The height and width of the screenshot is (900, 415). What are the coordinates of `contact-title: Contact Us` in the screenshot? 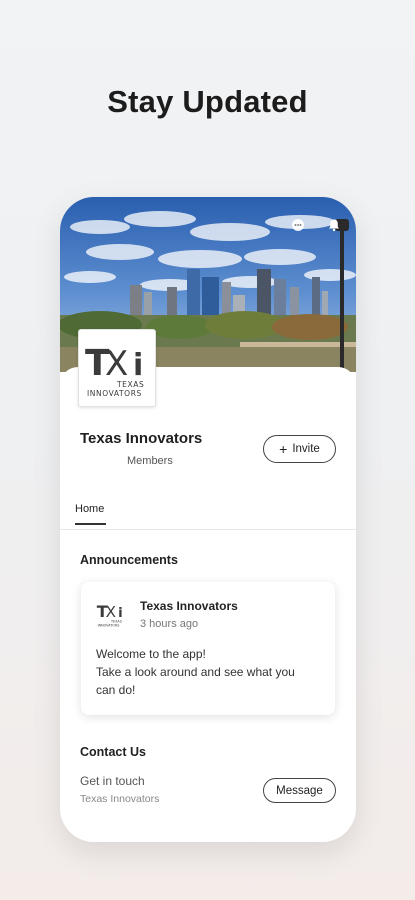 It's located at (113, 752).